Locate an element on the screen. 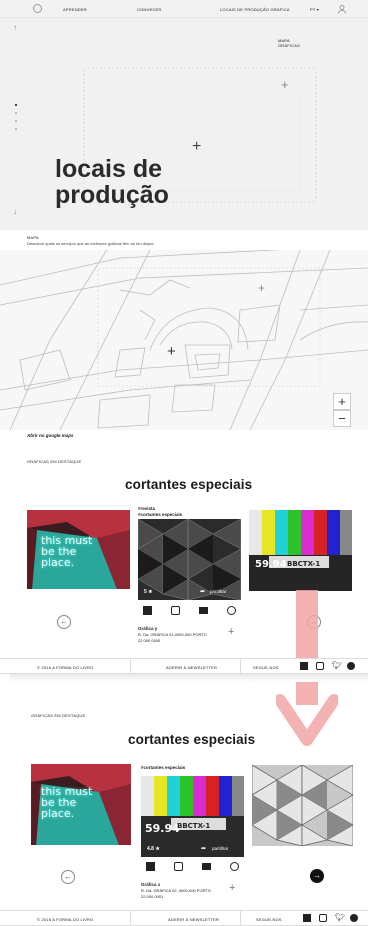 The image size is (368, 926). side-dots is located at coordinates (16, 119).